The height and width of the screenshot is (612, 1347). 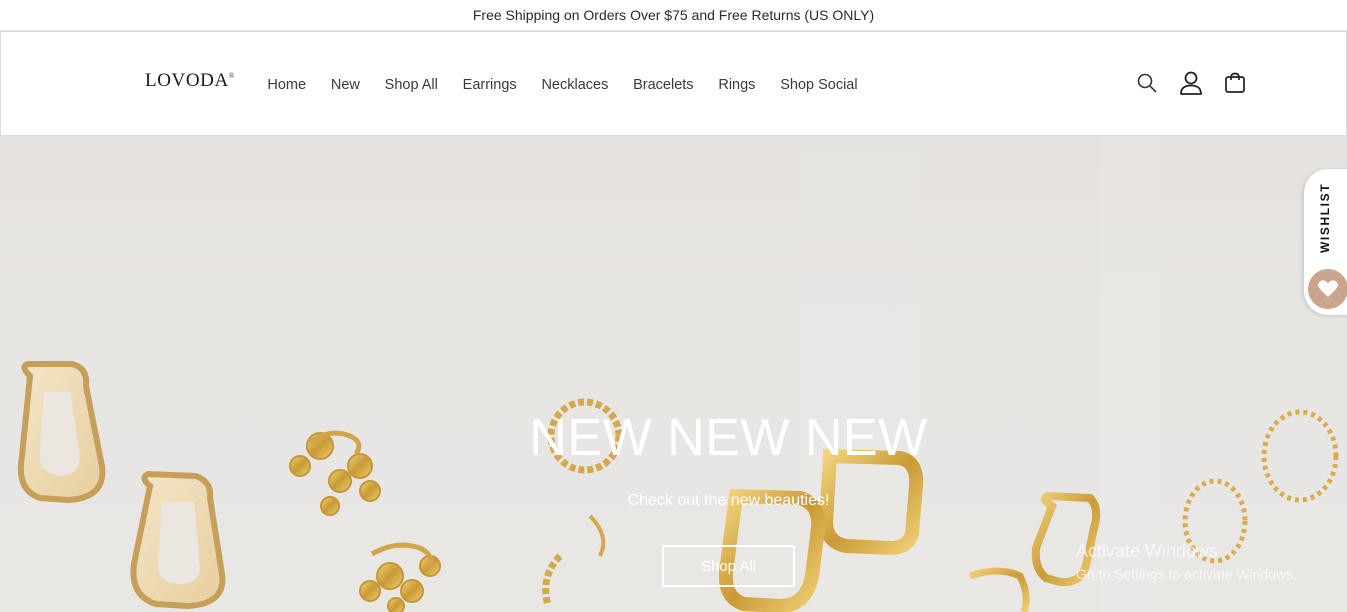 I want to click on logo-mark: ®, so click(x=231, y=76).